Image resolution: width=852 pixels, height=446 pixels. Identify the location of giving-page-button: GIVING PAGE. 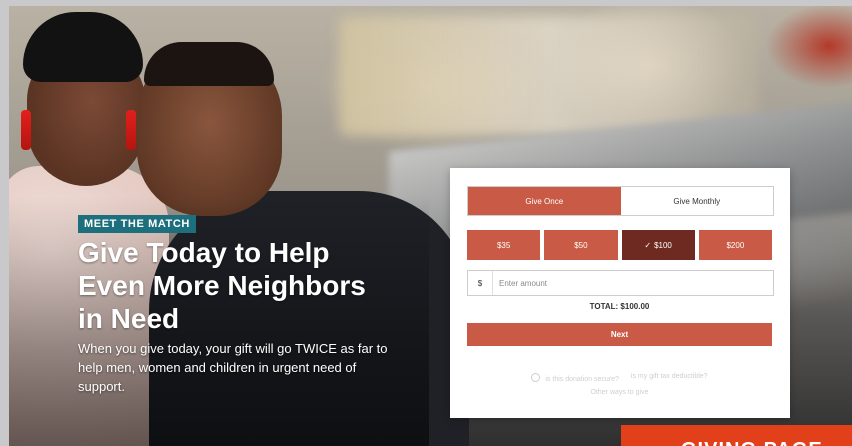
(736, 435).